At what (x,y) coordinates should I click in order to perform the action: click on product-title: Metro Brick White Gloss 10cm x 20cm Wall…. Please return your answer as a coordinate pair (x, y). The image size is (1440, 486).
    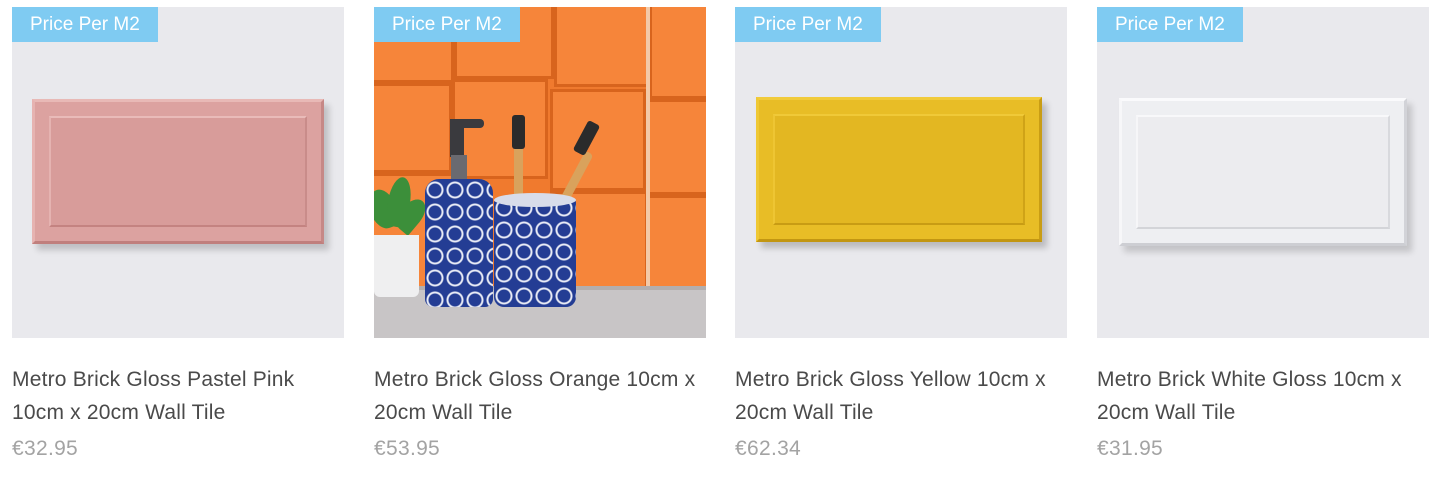
    Looking at the image, I should click on (1263, 396).